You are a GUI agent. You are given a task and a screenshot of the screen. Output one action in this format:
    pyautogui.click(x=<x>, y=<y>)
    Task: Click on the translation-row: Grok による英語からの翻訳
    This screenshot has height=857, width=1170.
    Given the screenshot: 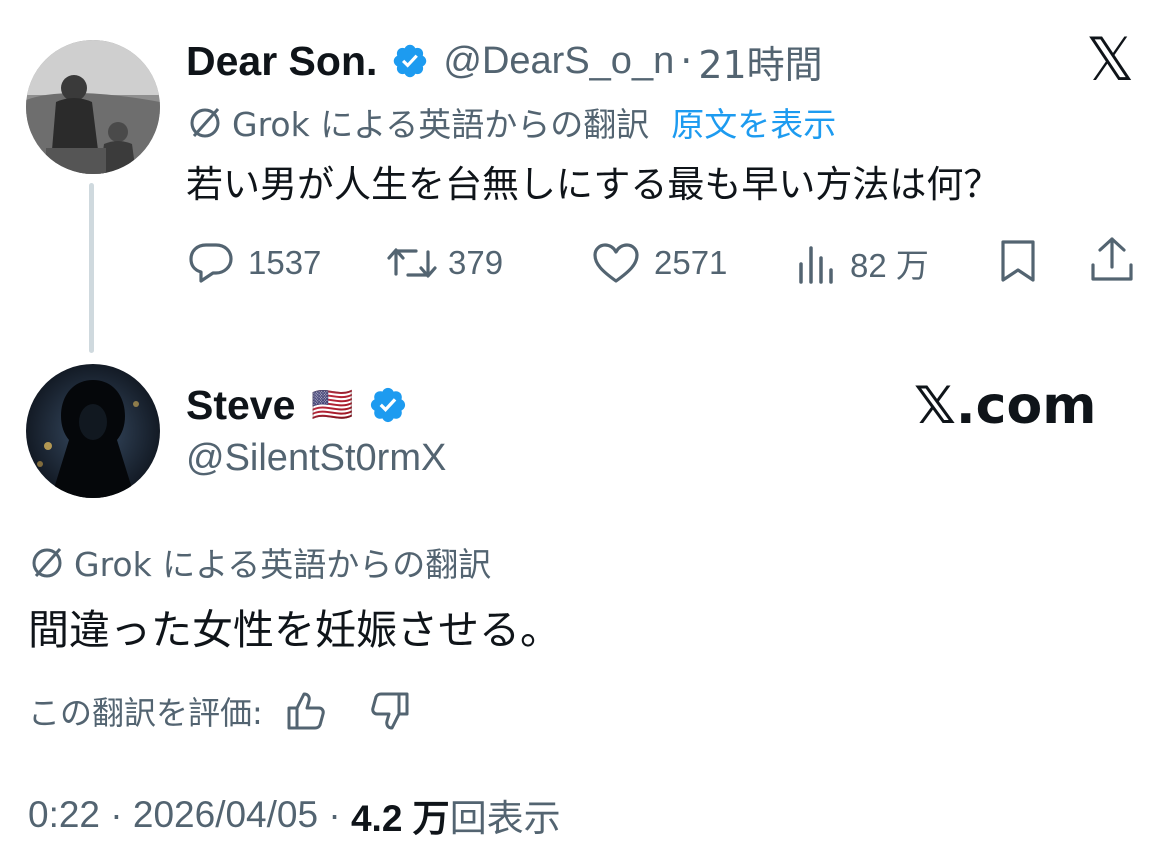 What is the action you would take?
    pyautogui.click(x=259, y=562)
    